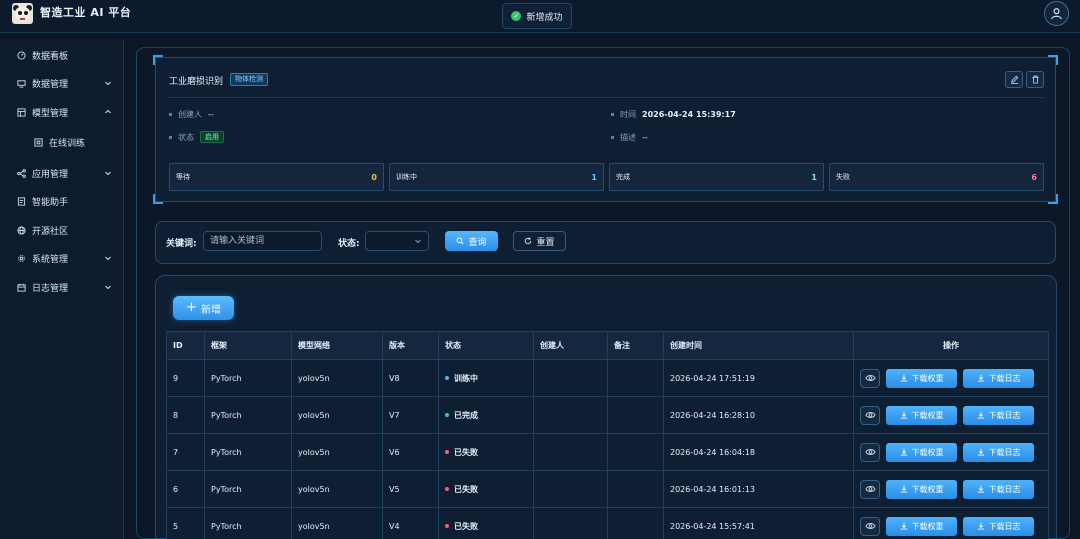 The width and height of the screenshot is (1080, 539). Describe the element at coordinates (62, 55) in the screenshot. I see `sidebar-item-dashboard: 数据看板` at that location.